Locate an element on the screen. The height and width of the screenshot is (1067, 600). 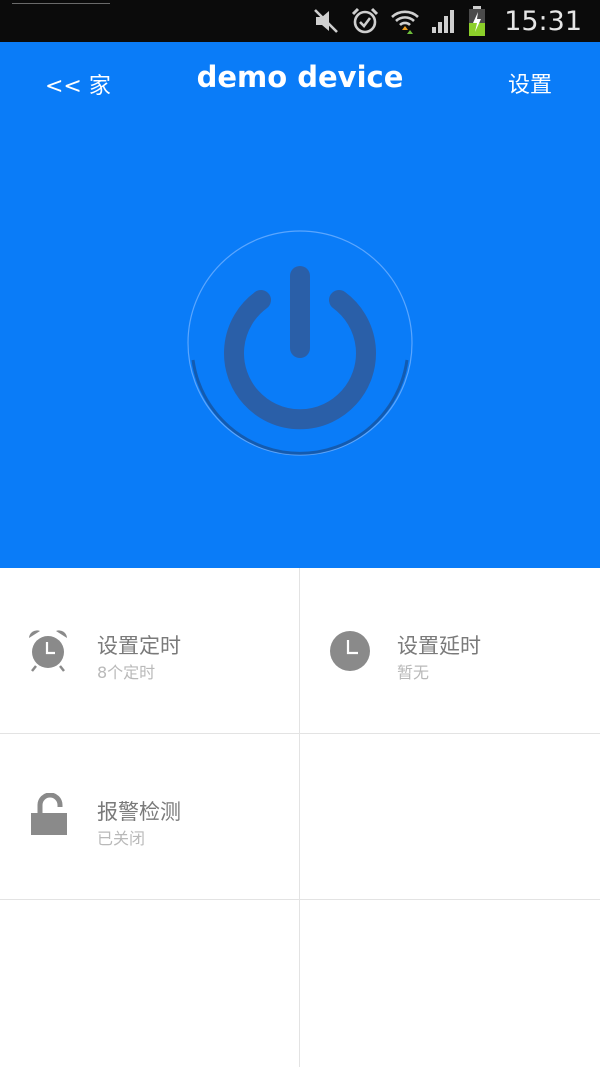
alarm-clock-icon is located at coordinates (48, 651).